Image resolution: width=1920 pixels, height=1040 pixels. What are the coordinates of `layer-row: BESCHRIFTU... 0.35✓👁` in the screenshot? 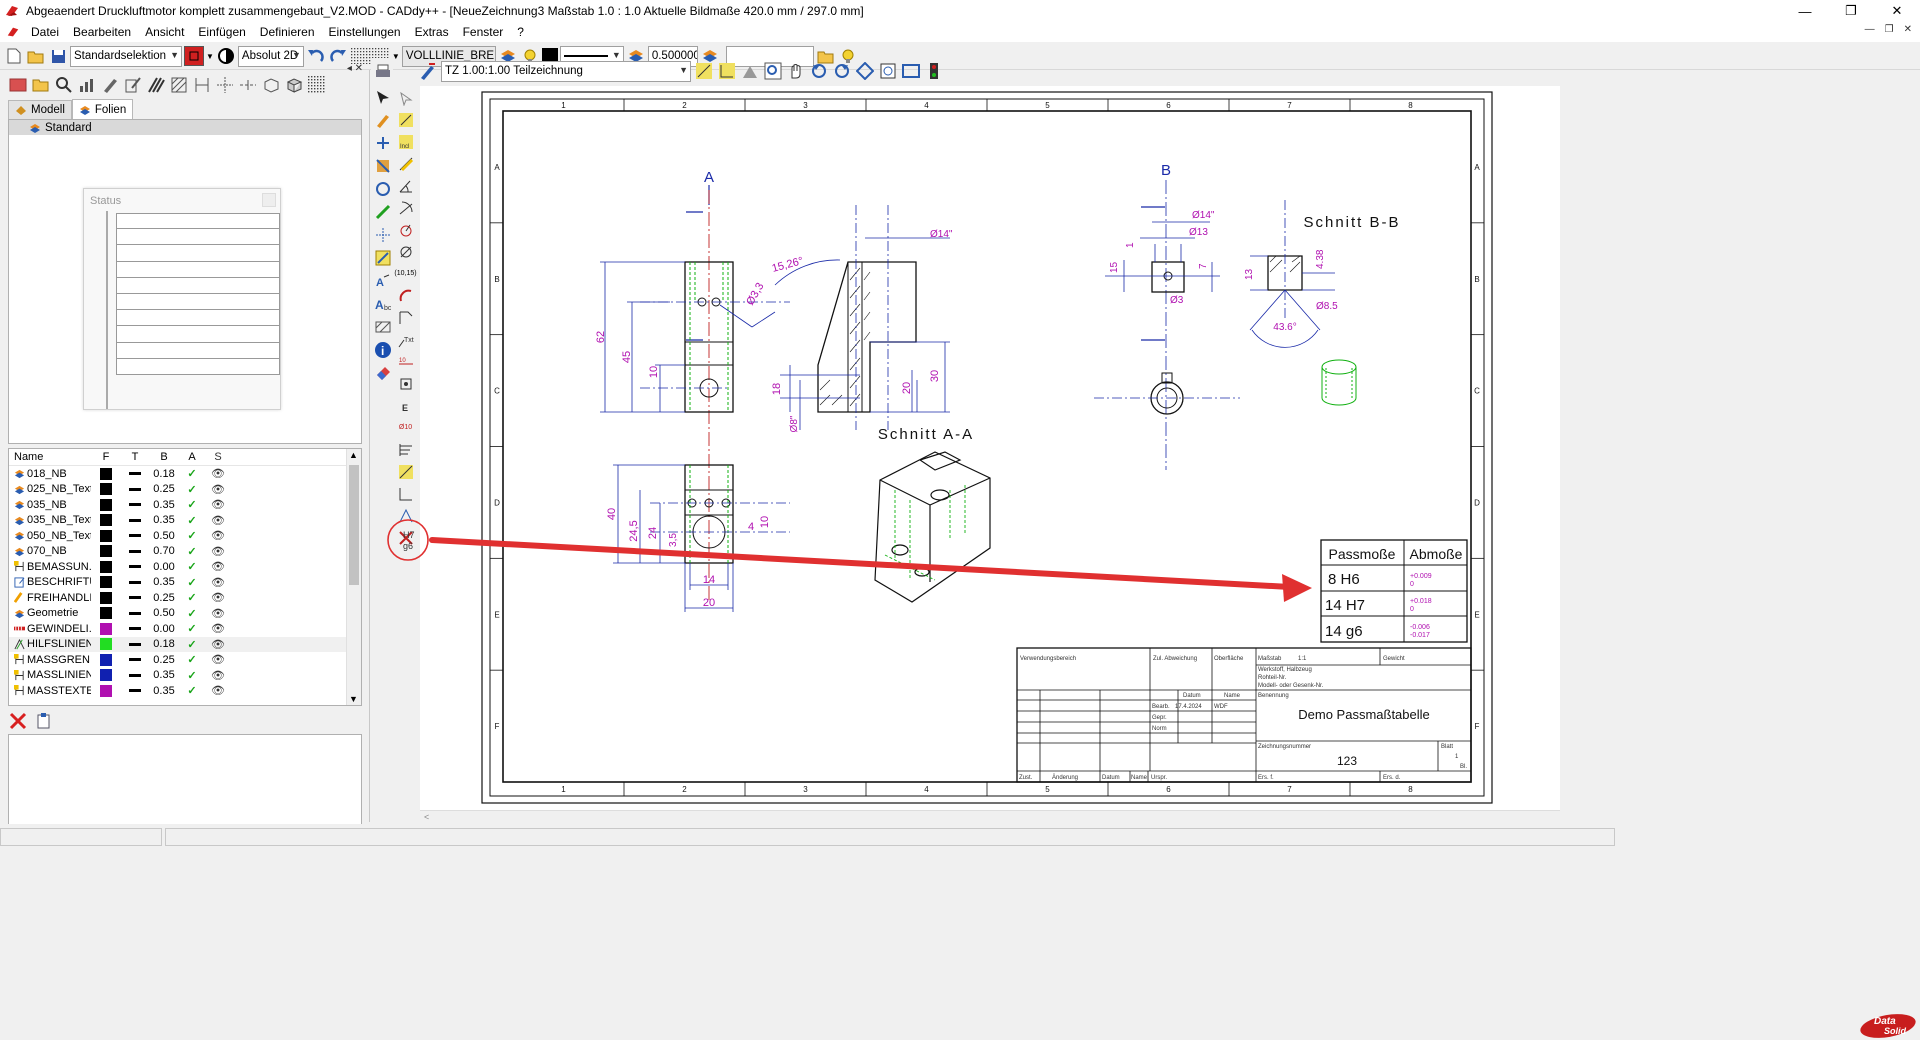 It's located at (185, 583).